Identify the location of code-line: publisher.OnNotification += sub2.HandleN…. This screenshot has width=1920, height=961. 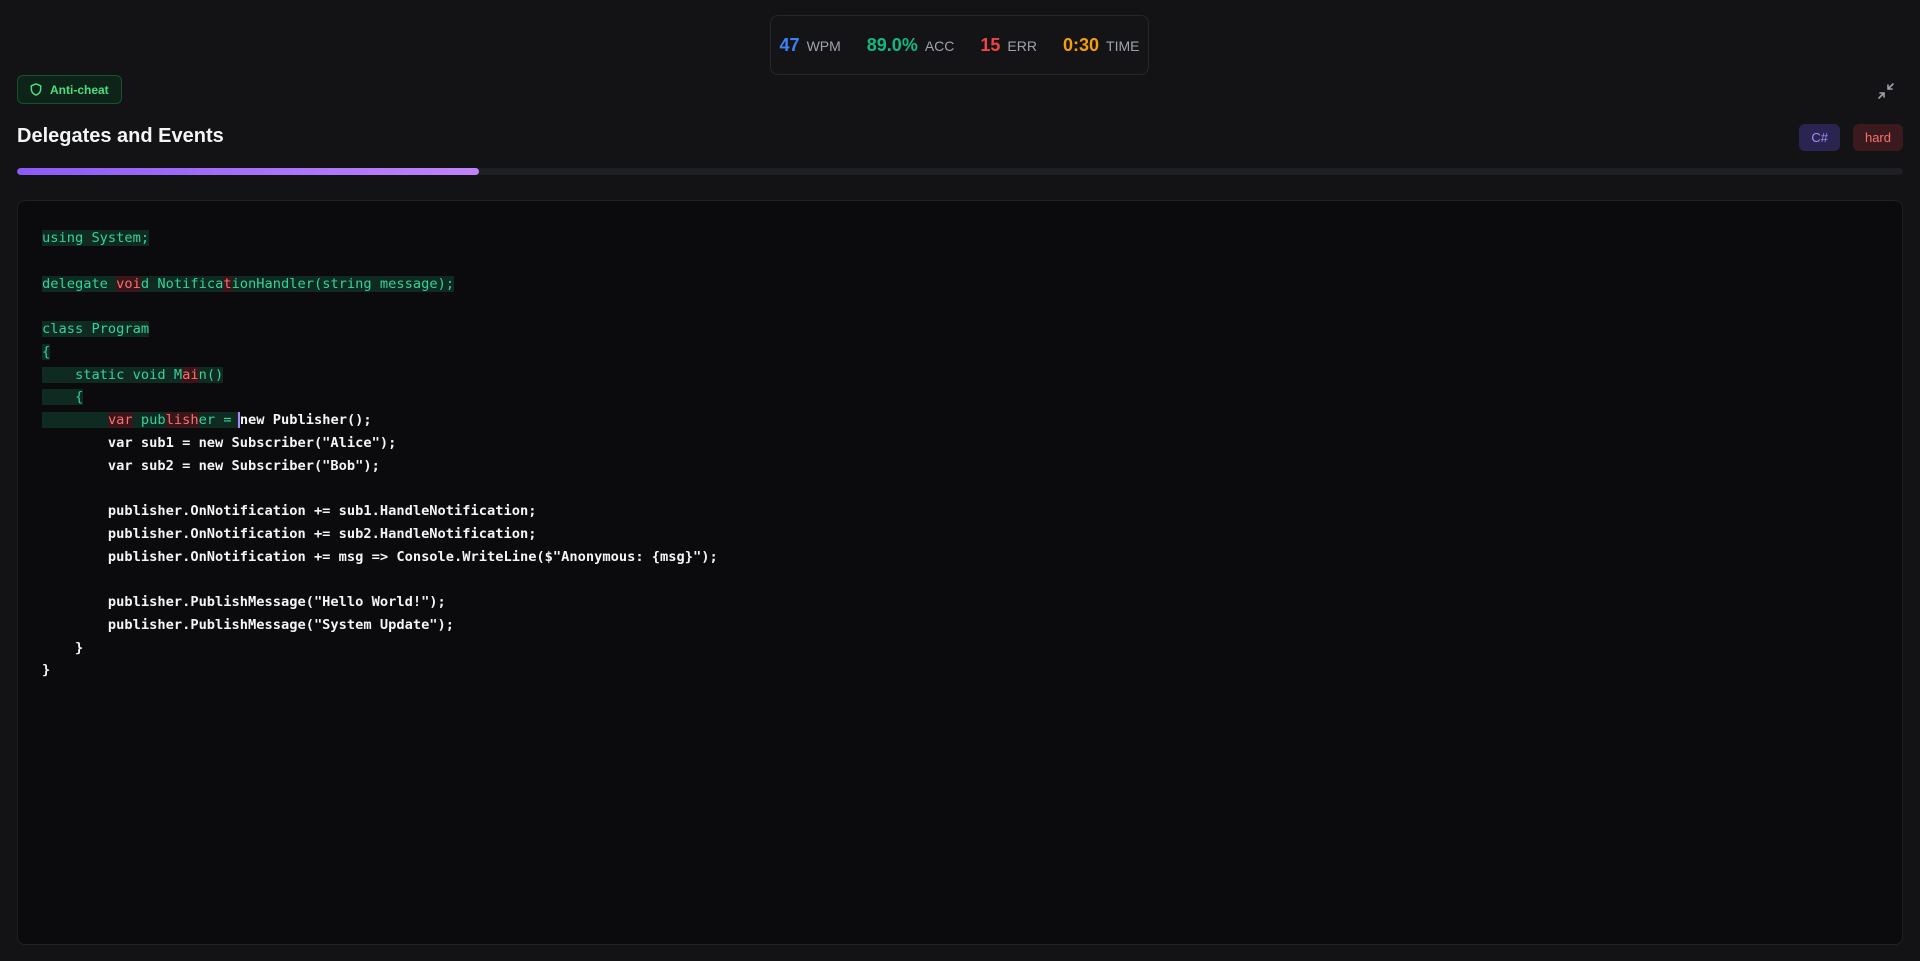
(380, 534).